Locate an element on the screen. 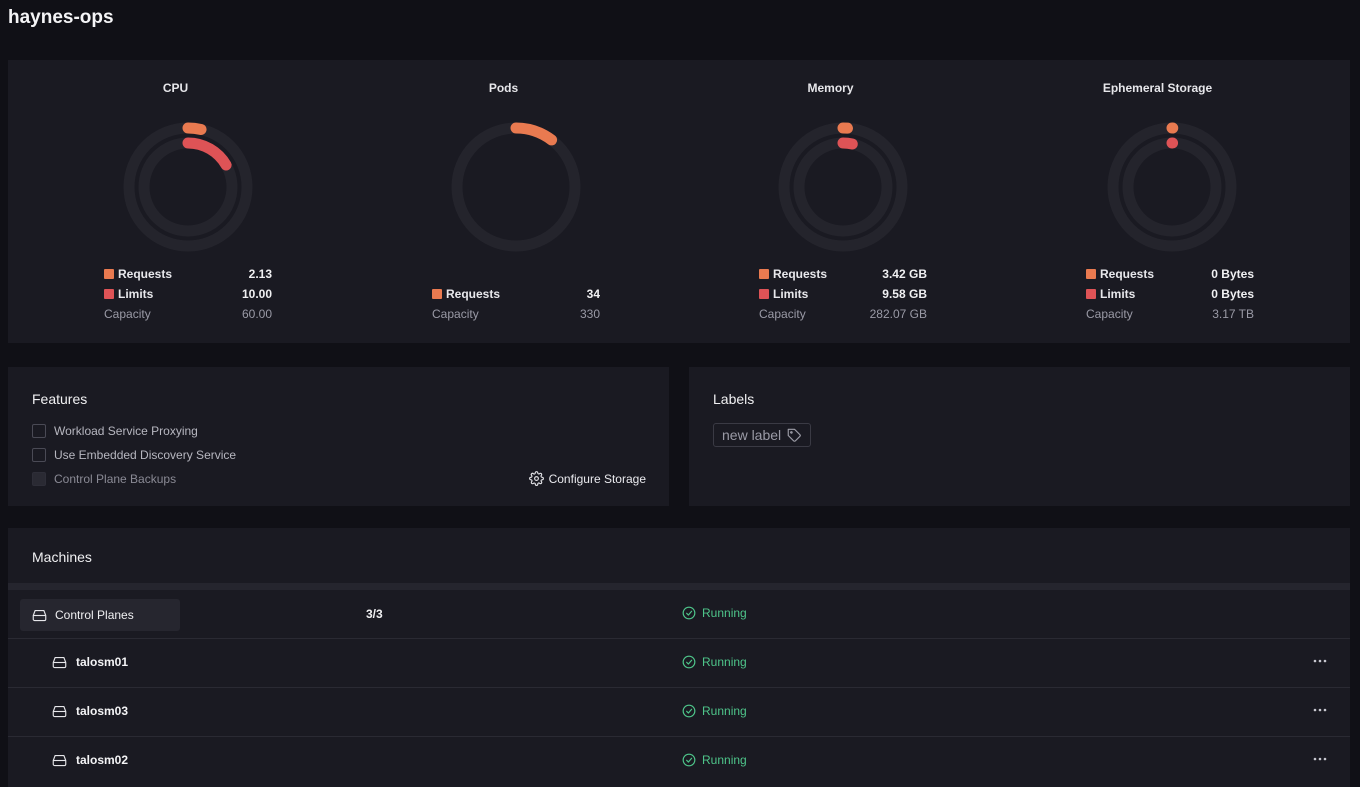 The image size is (1360, 787). configure-storage-button: Configure Storage is located at coordinates (587, 478).